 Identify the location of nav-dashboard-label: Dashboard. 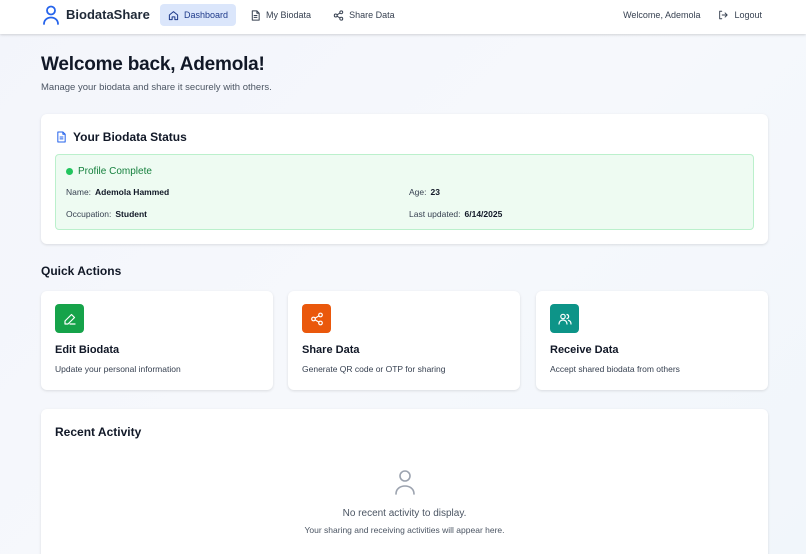
(206, 15).